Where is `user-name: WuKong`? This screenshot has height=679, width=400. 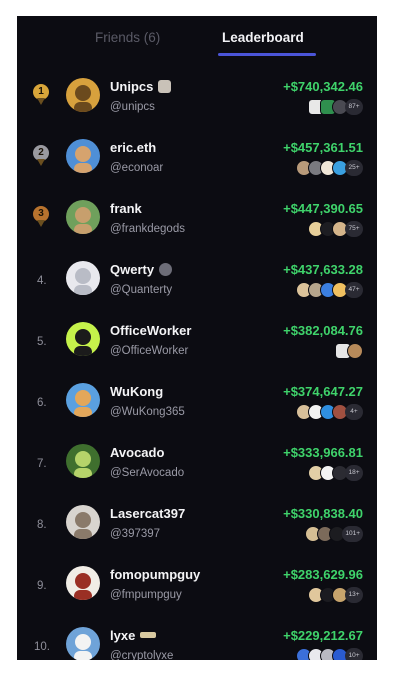
user-name: WuKong is located at coordinates (136, 391).